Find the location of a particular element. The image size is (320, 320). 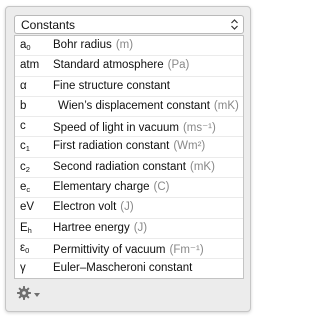

constant-row: c2 Second radiation constant (mK) is located at coordinates (129, 168).